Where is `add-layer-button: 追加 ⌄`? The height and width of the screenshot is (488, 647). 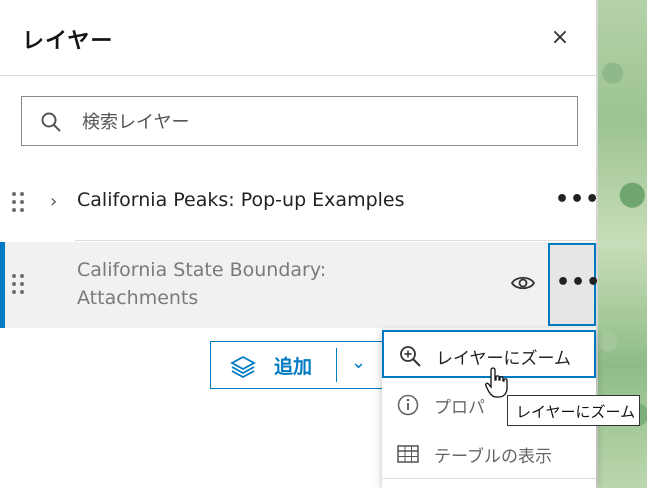
add-layer-button: 追加 ⌄ is located at coordinates (297, 365).